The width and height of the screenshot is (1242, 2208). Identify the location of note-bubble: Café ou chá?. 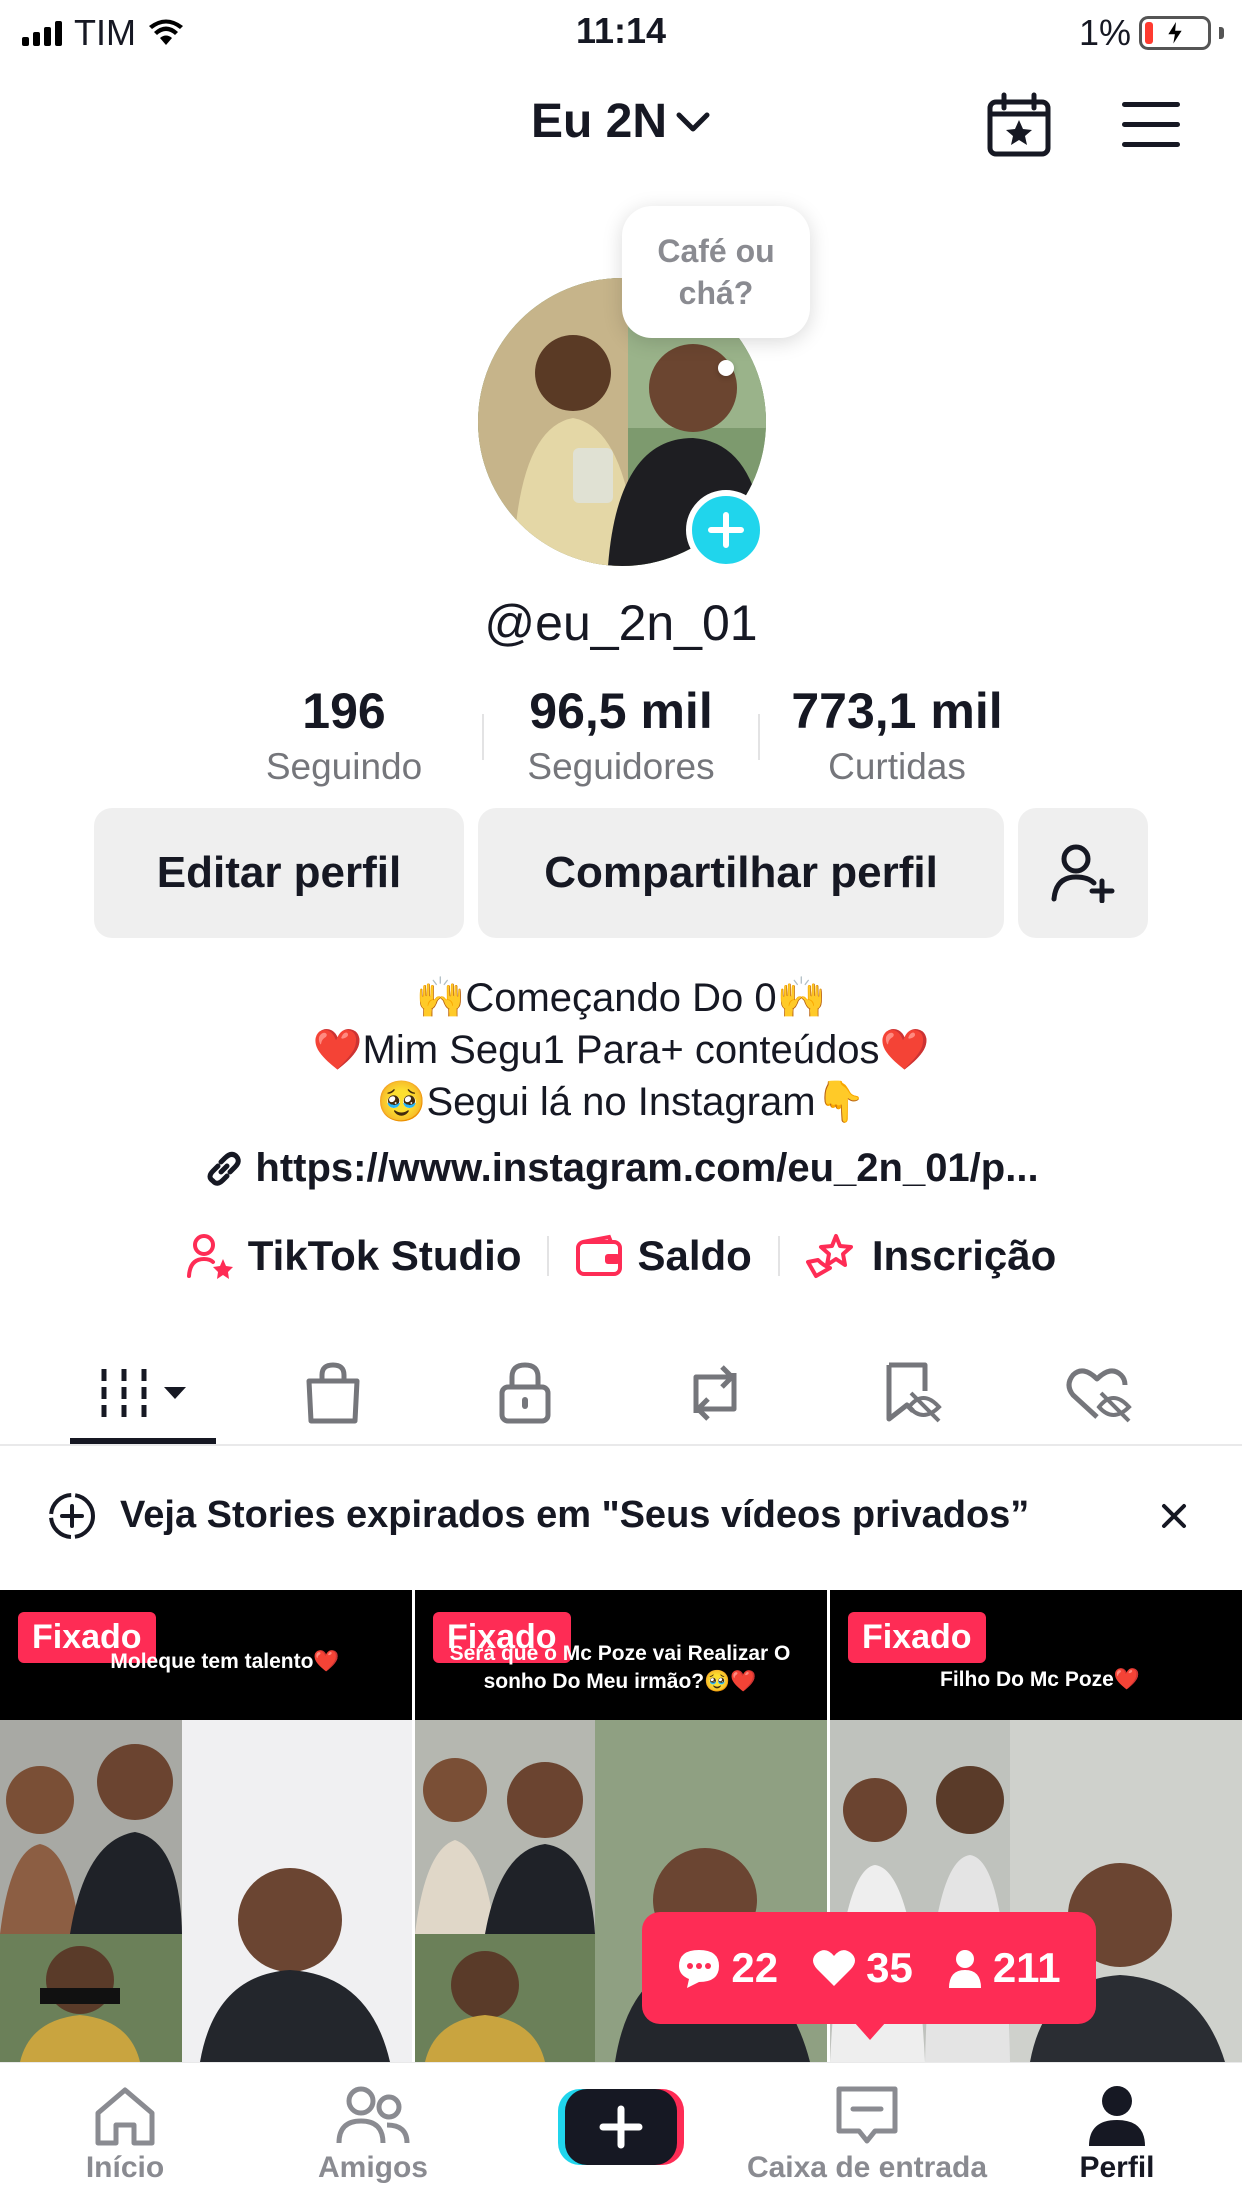
(716, 272).